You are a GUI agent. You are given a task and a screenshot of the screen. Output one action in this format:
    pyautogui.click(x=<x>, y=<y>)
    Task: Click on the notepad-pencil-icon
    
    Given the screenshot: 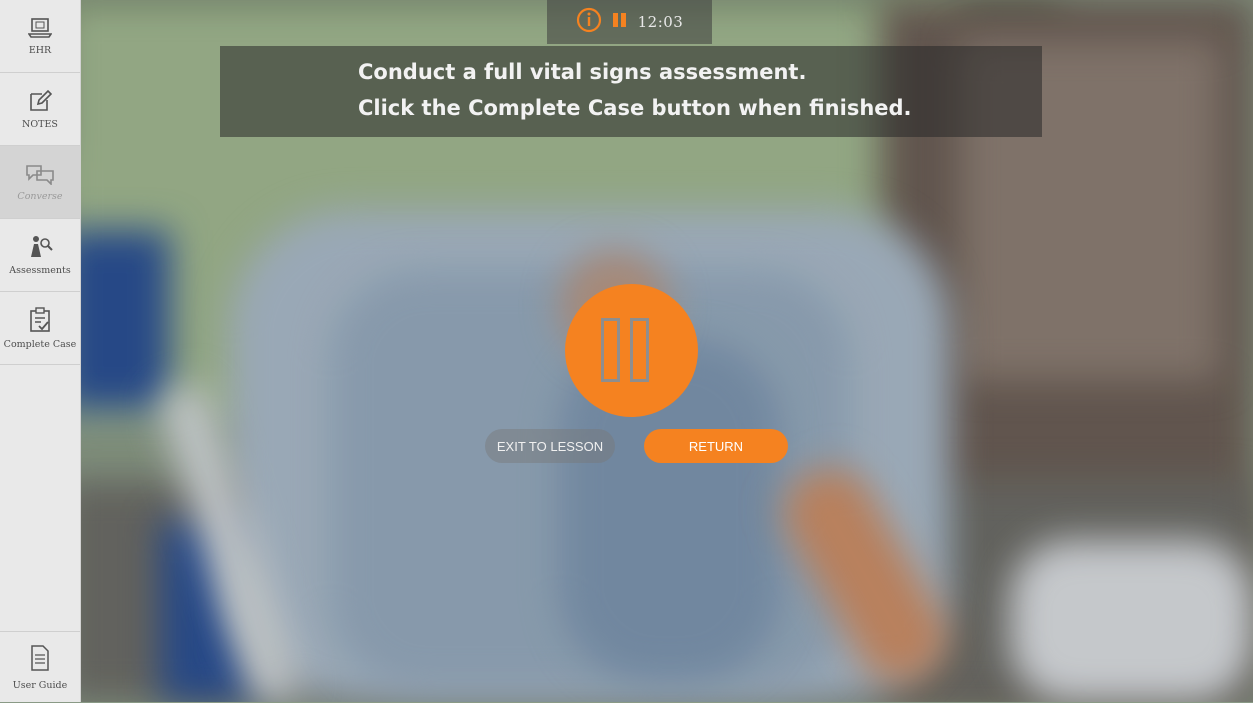 What is the action you would take?
    pyautogui.click(x=40, y=101)
    